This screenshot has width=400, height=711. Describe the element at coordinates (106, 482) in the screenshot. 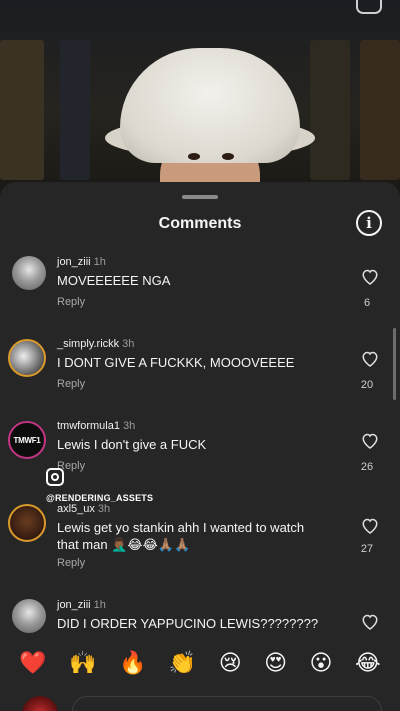

I see `watermark: @RENDERING_ASSETS` at that location.